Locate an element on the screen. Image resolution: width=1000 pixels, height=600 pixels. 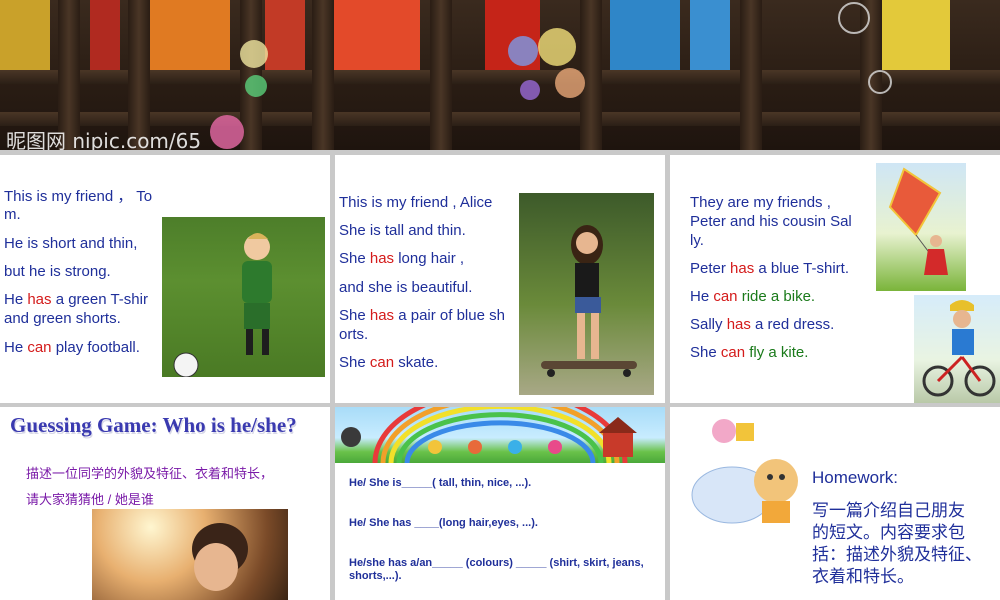
cartoon-rainbow-banner is located at coordinates (500, 435).